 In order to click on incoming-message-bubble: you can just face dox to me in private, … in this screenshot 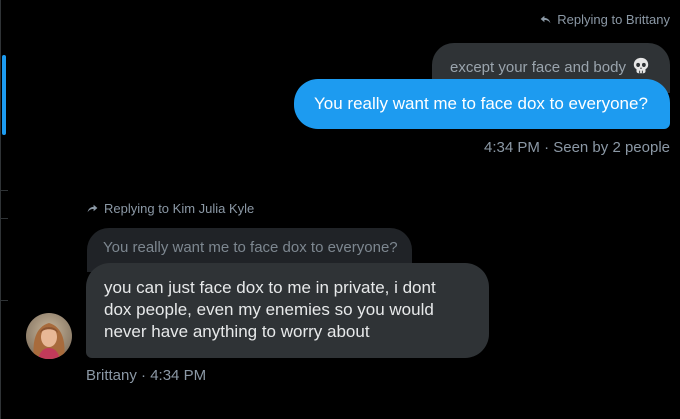, I will do `click(287, 310)`.